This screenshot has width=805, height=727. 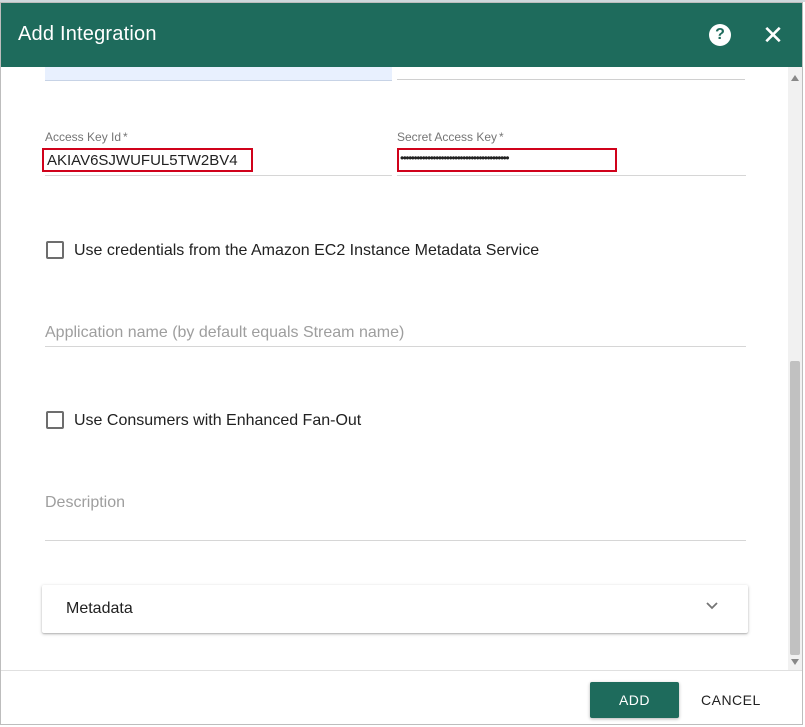 What do you see at coordinates (395, 609) in the screenshot?
I see `metadata-expansion-panel: Metadata` at bounding box center [395, 609].